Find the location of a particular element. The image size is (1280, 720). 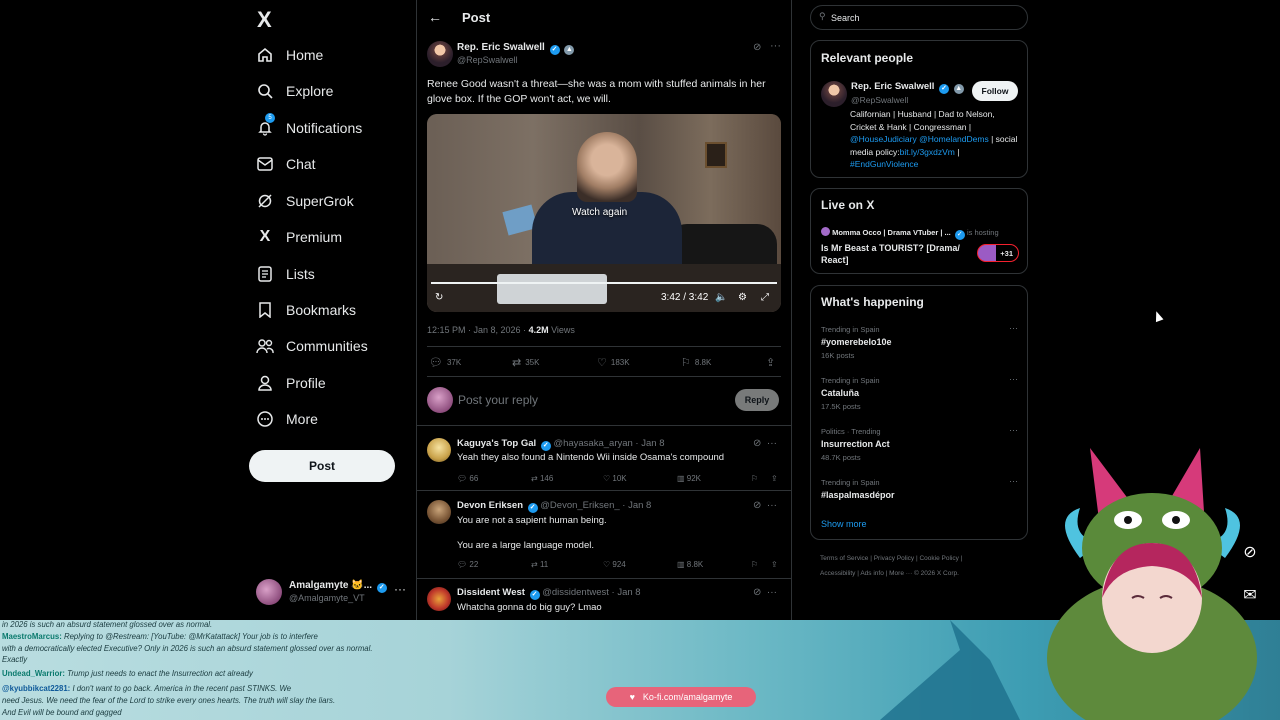

vtuber-avatar-graphic is located at coordinates (1152, 584).